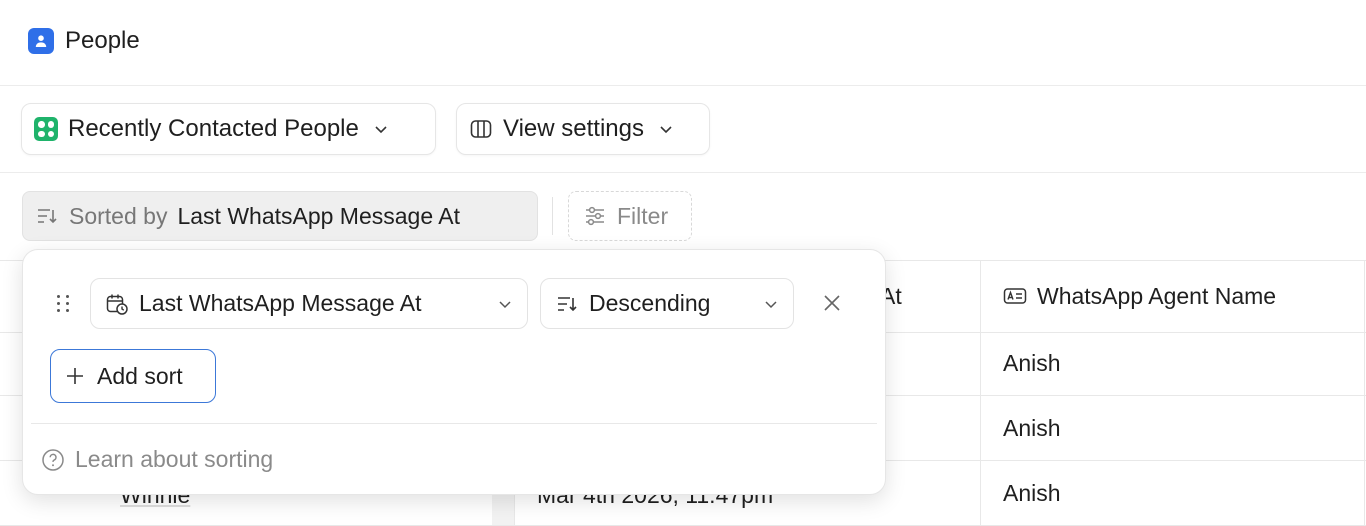  What do you see at coordinates (53, 459) in the screenshot?
I see `help-circle-icon` at bounding box center [53, 459].